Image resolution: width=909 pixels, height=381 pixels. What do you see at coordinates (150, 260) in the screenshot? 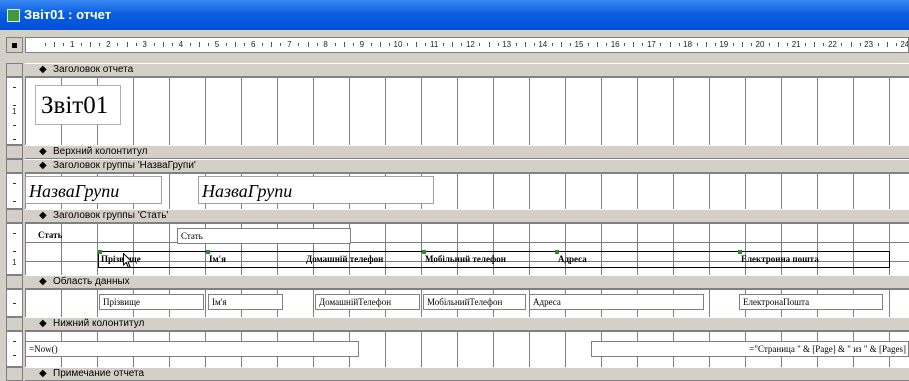
I see `column-label-surname: Прізвище` at bounding box center [150, 260].